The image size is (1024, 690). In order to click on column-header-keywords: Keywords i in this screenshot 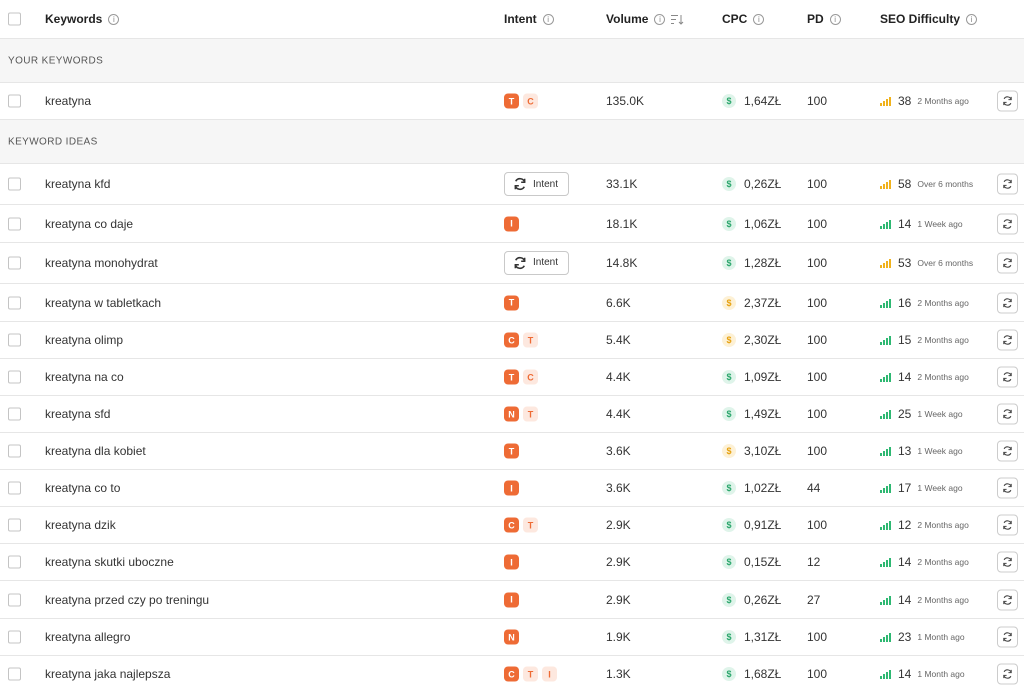, I will do `click(82, 19)`.